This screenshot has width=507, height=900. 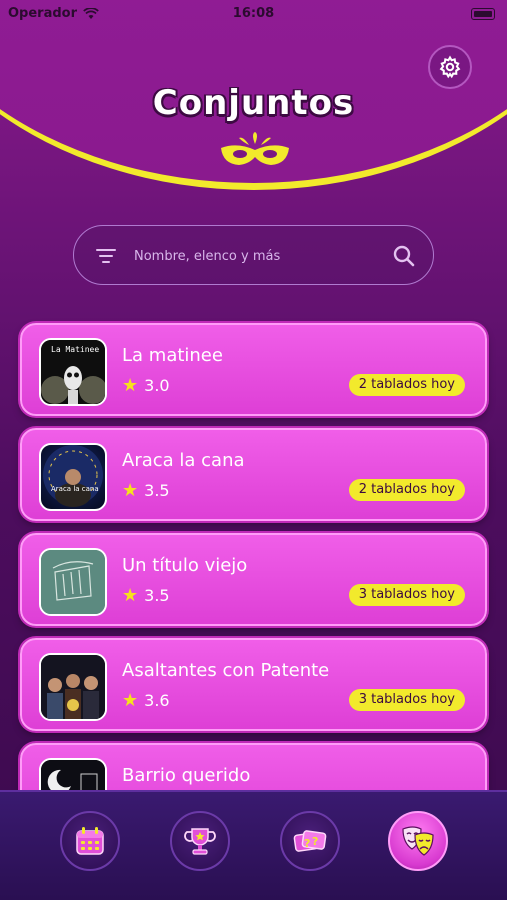 I want to click on clock: 16:08, so click(x=253, y=13).